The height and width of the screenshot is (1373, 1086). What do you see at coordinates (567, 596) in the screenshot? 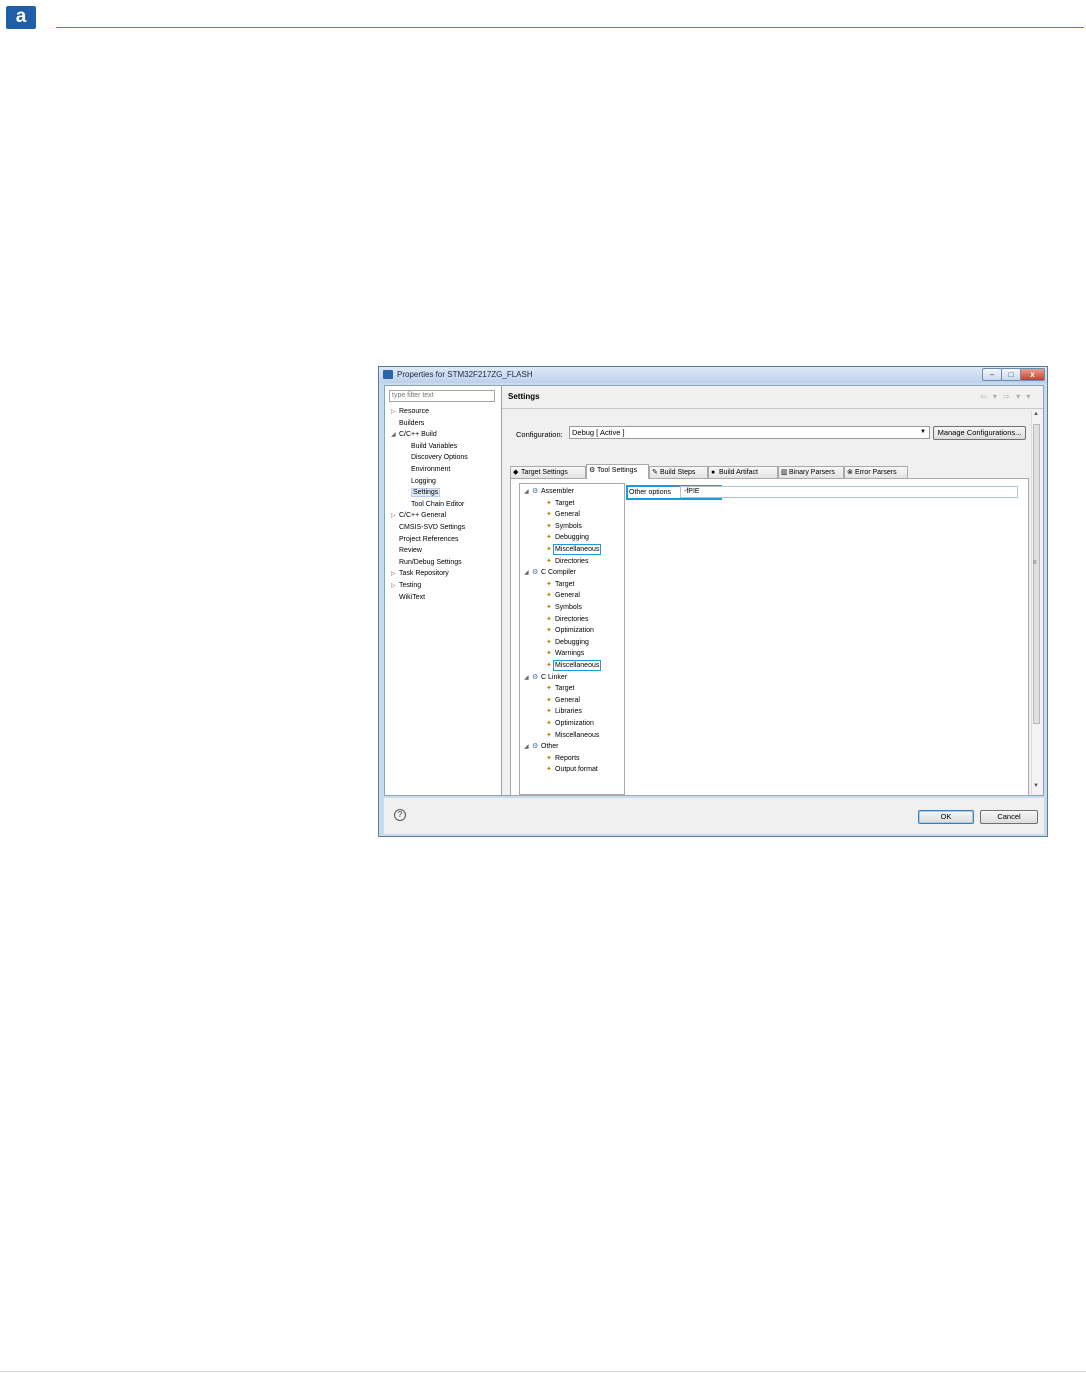
I see `tree-node-label: General` at bounding box center [567, 596].